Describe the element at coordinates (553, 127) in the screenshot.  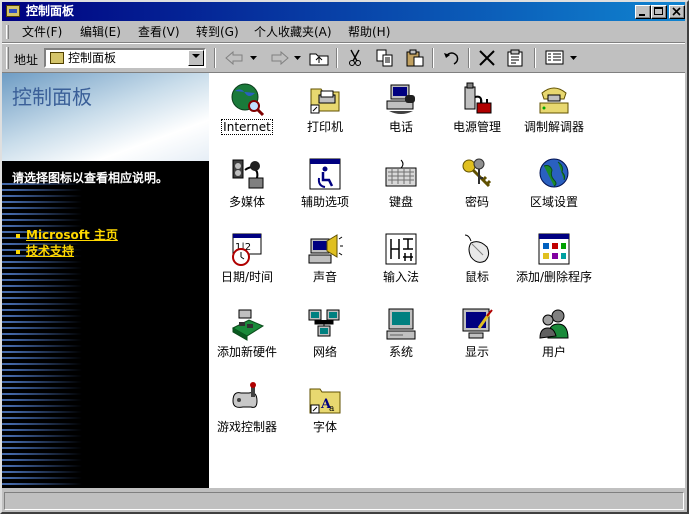
I see `item-label: 调制解调器` at that location.